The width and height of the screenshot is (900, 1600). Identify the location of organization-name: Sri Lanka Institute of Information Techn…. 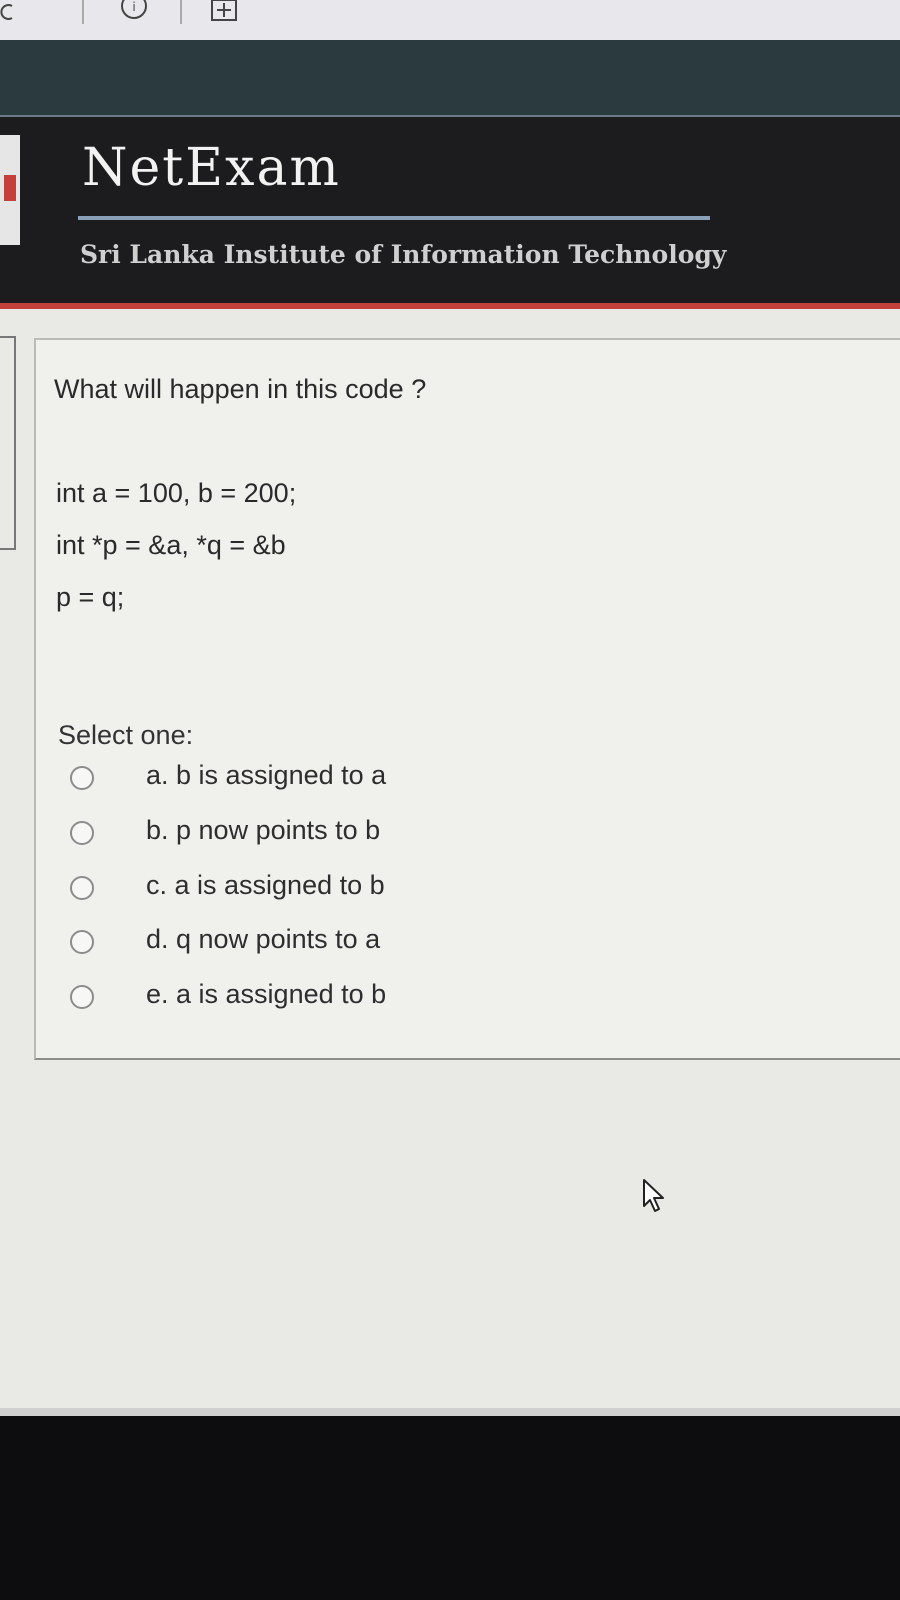
(403, 254).